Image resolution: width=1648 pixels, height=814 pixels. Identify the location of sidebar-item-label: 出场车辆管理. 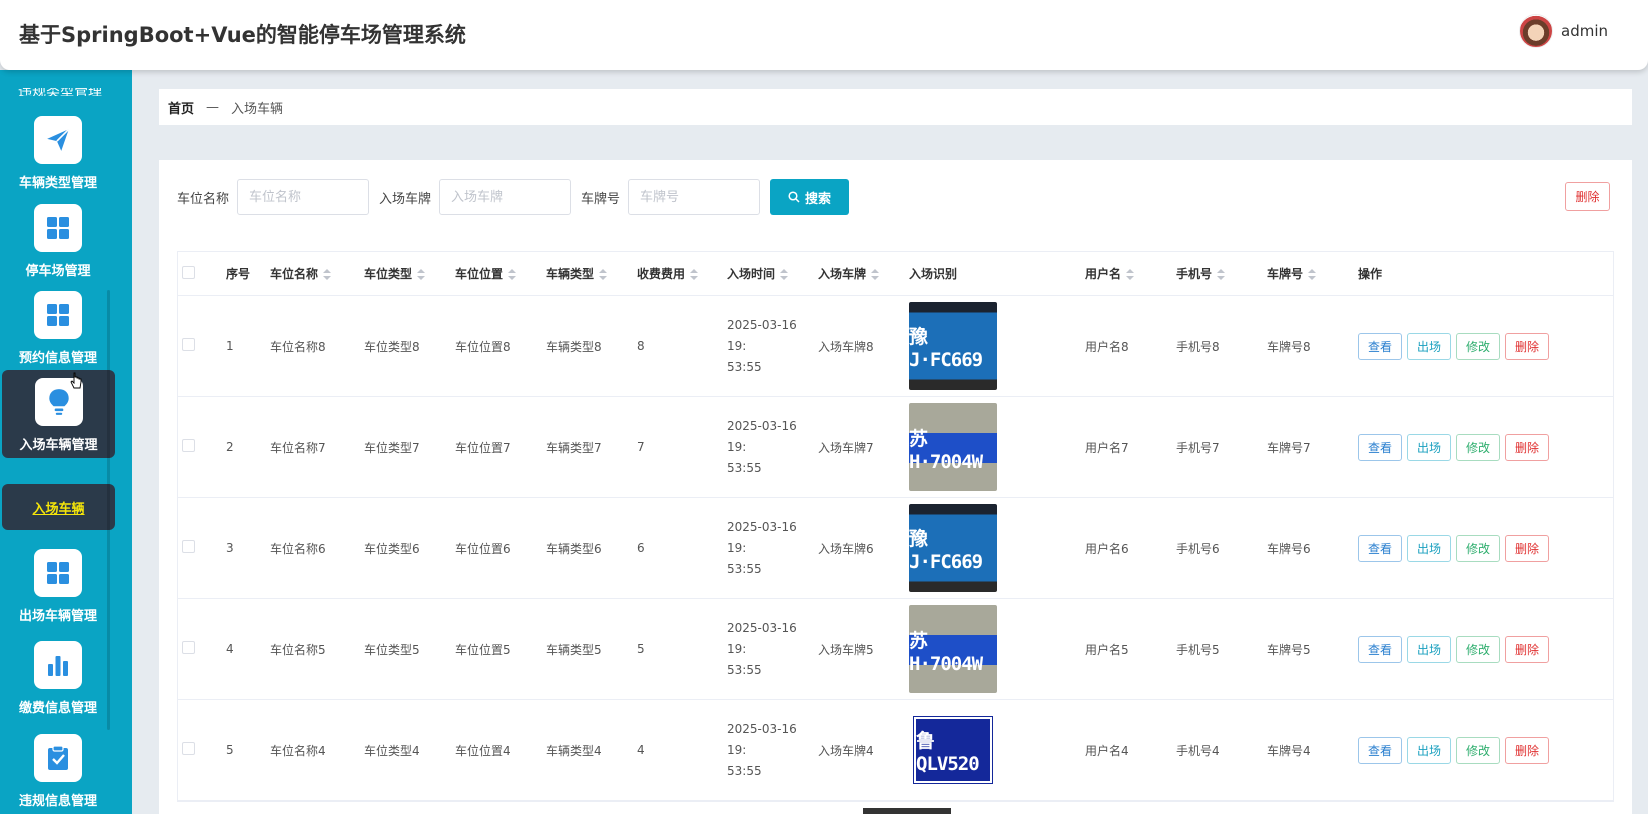
(57, 616).